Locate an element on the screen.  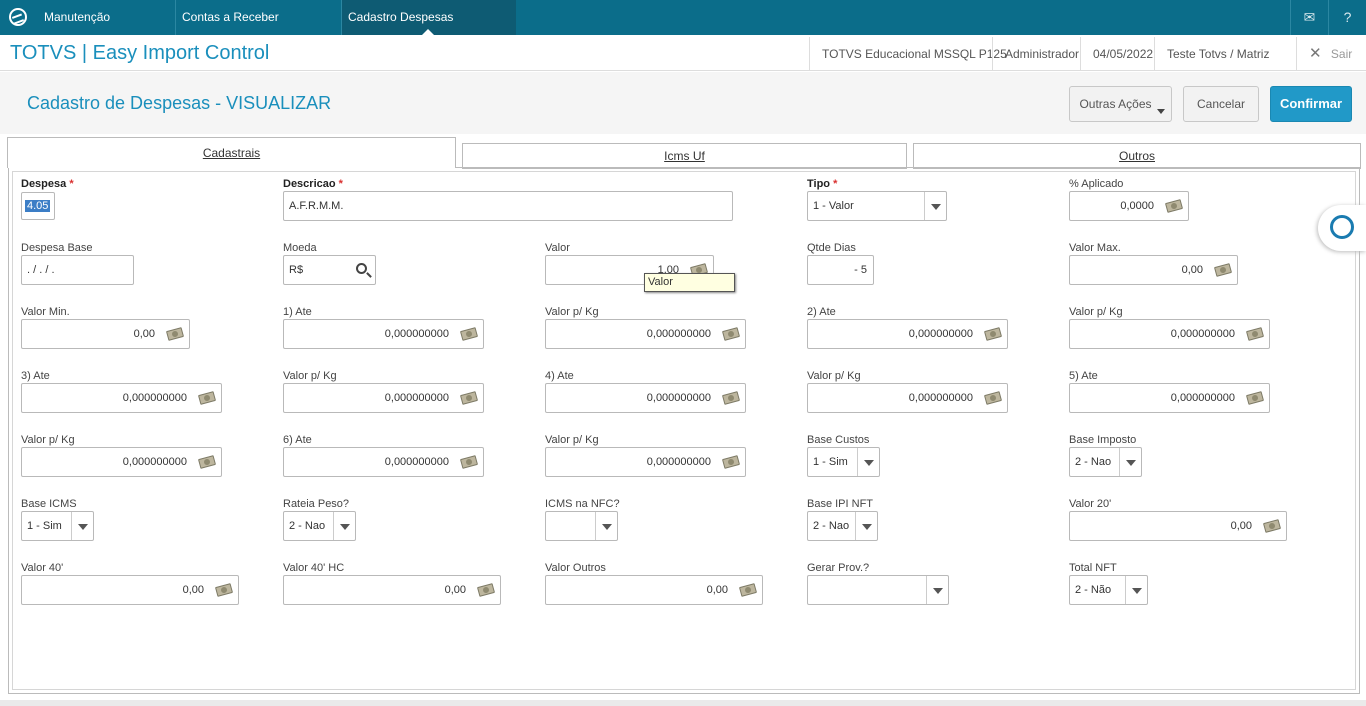
user-label: Administrador is located at coordinates (1041, 54).